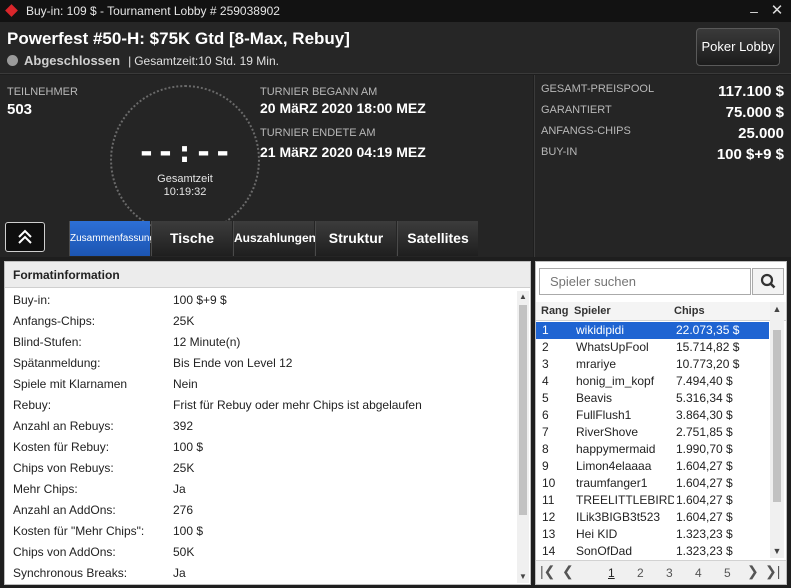  I want to click on player-row: 13 Hei KID 1.323,23 $, so click(652, 534).